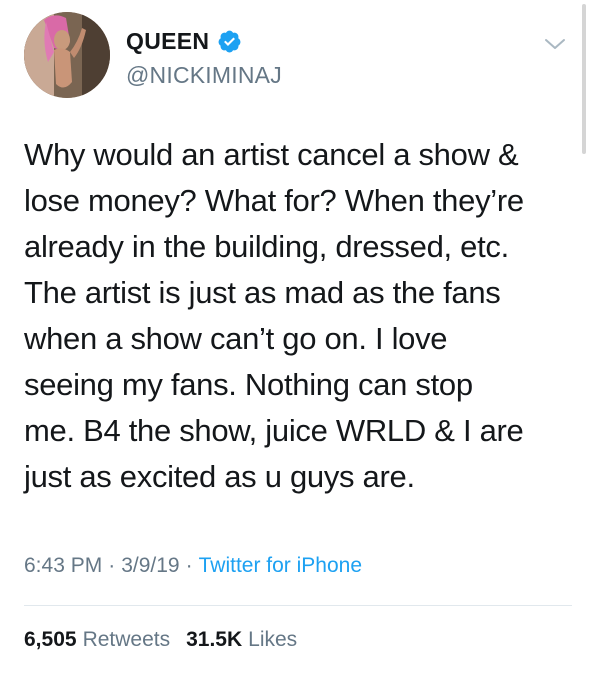 The width and height of the screenshot is (590, 675). I want to click on avatar, so click(67, 55).